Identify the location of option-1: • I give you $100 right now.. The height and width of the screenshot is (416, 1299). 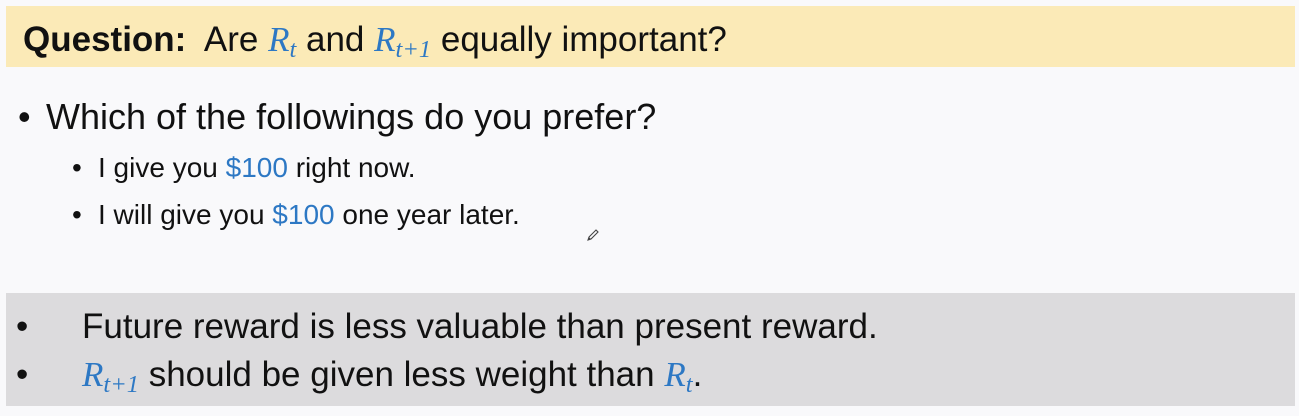
(244, 168).